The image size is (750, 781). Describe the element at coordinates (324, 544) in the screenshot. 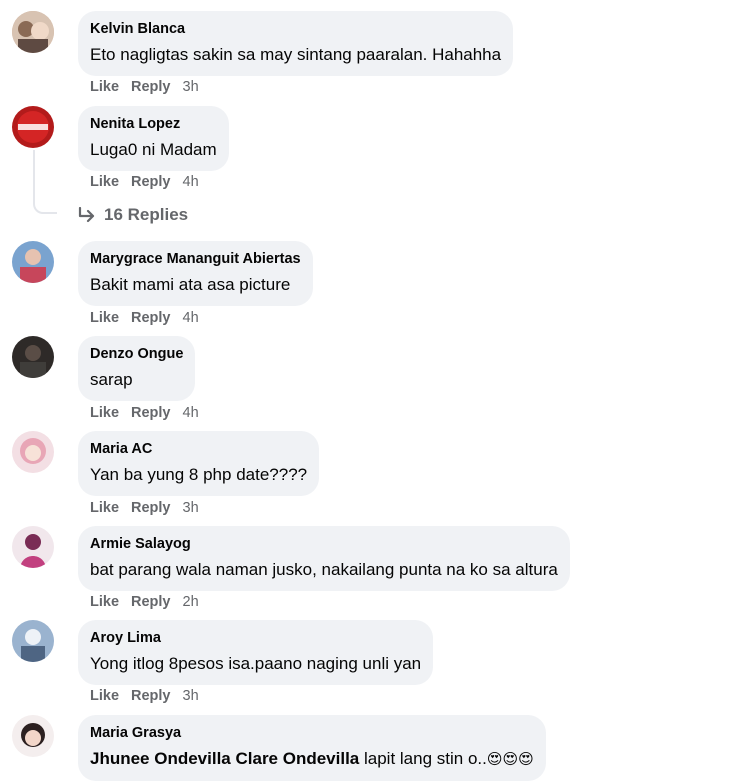

I see `comment-author: Armie Salayog` at that location.